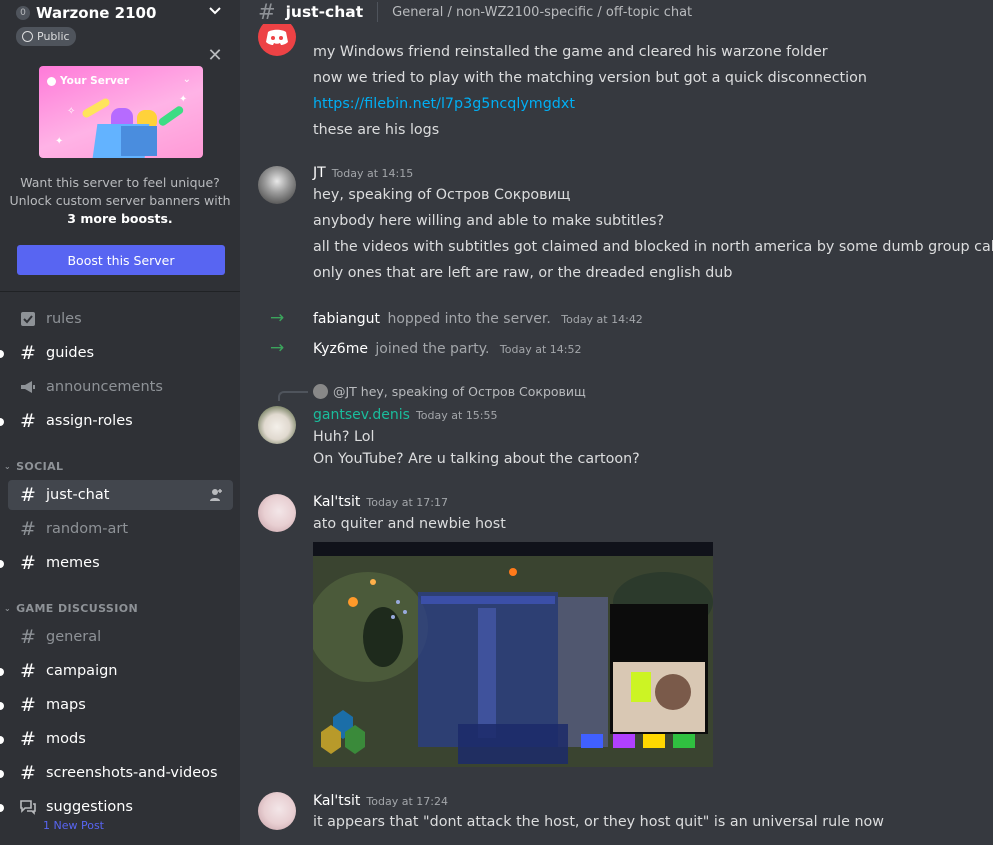  What do you see at coordinates (320, 391) in the screenshot?
I see `reply-avatar` at bounding box center [320, 391].